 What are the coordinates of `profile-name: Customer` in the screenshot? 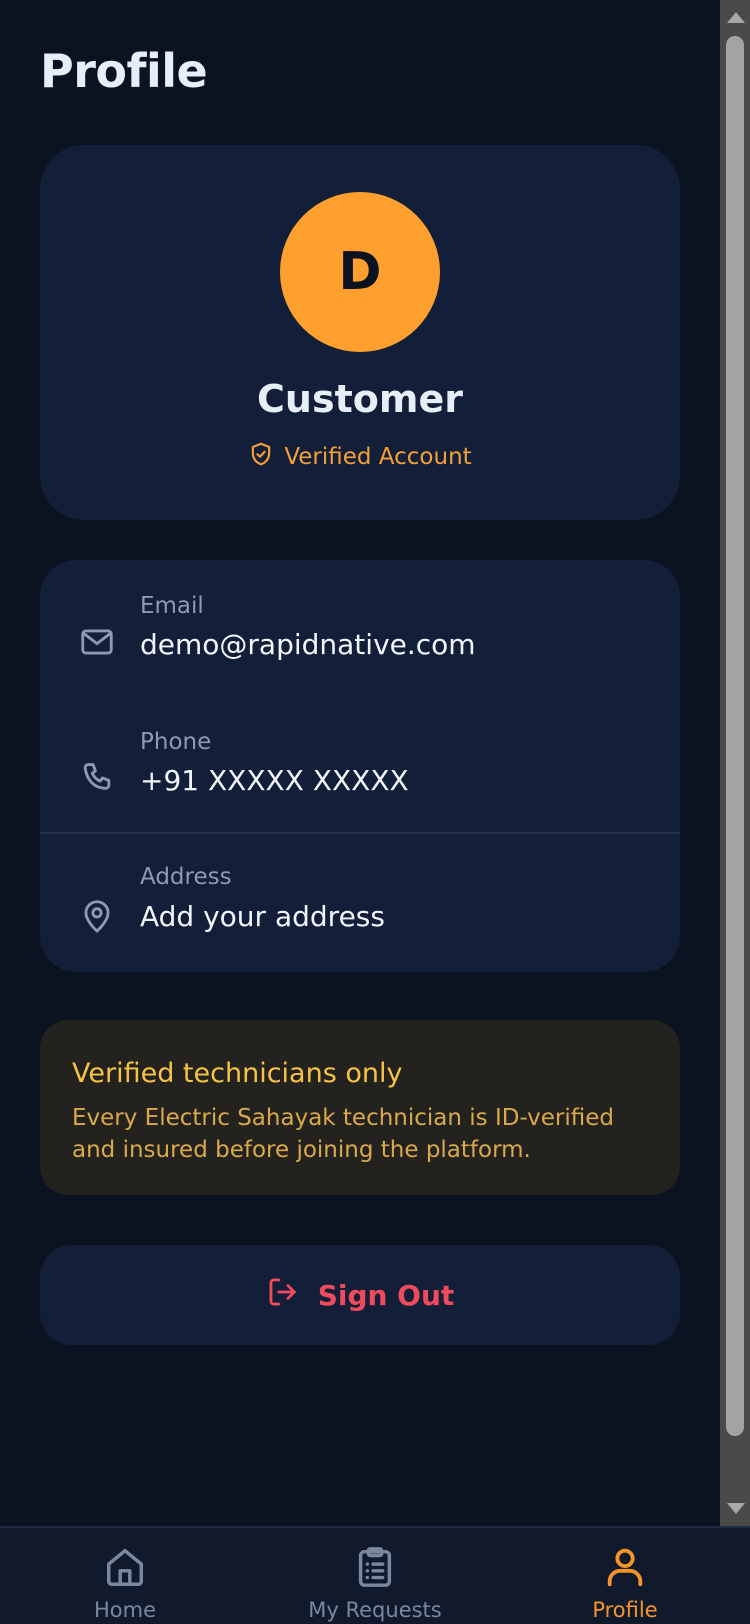 It's located at (360, 399).